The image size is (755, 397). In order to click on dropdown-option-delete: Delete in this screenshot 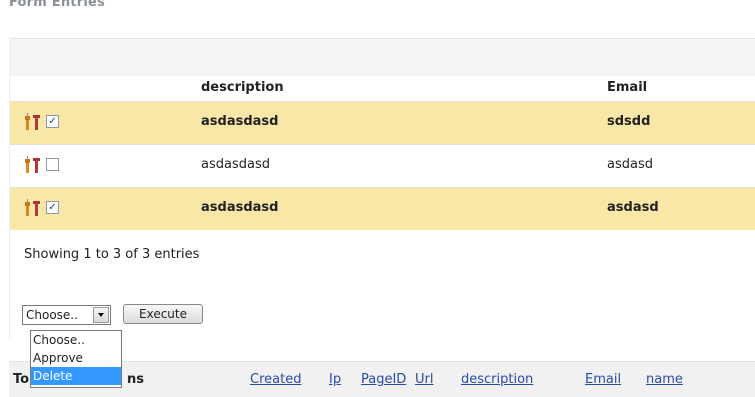, I will do `click(76, 376)`.